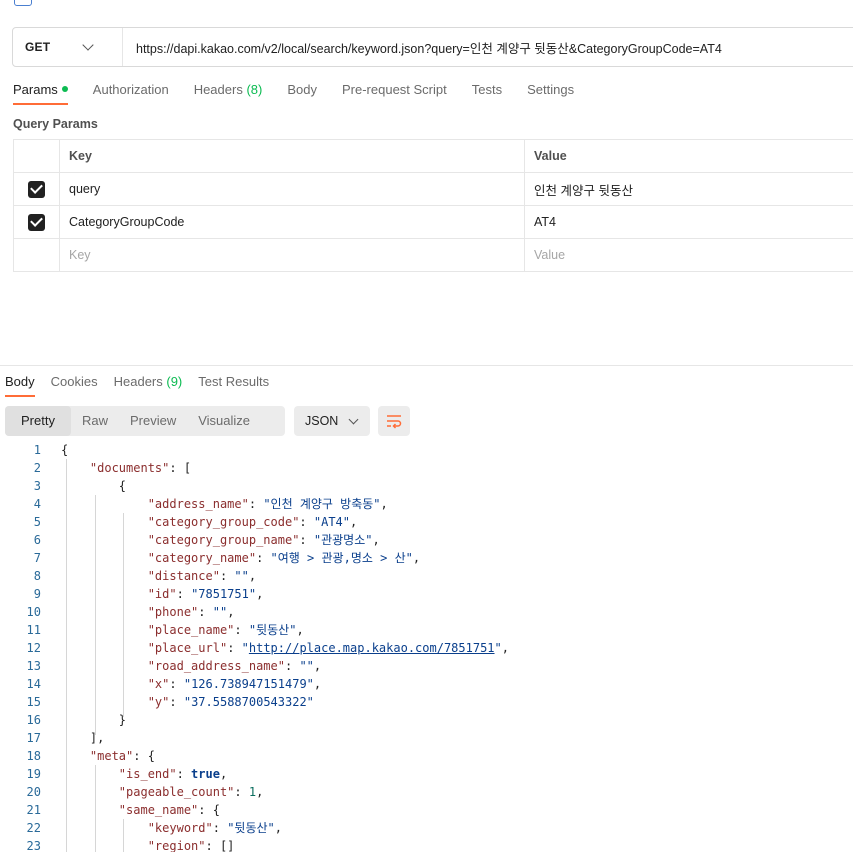 The height and width of the screenshot is (852, 853). Describe the element at coordinates (426, 540) in the screenshot. I see `code-line: 6 "category_group_name": "관광명소",` at that location.